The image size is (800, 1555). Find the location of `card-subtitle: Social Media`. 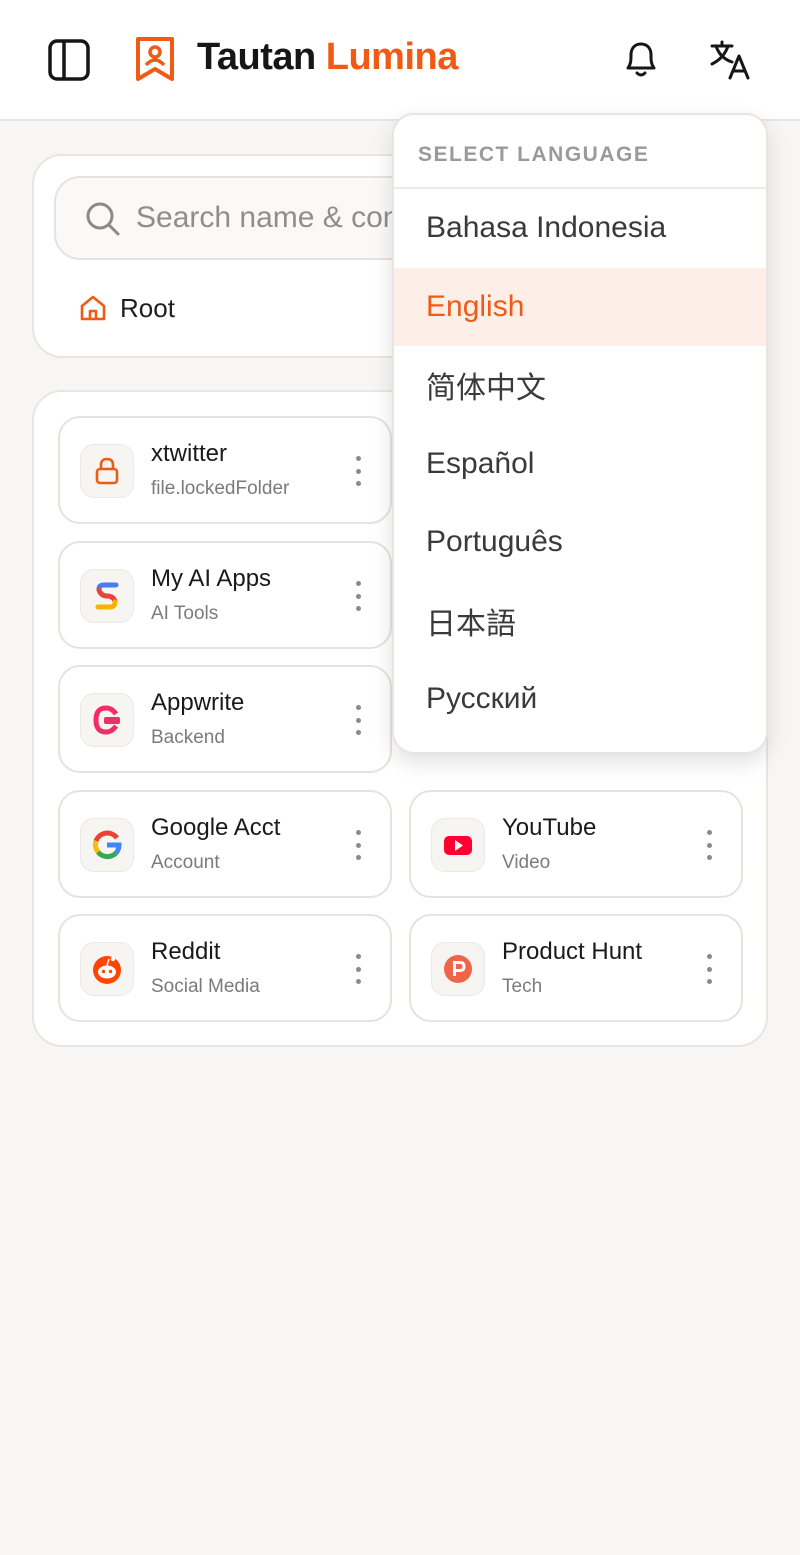

card-subtitle: Social Media is located at coordinates (205, 986).